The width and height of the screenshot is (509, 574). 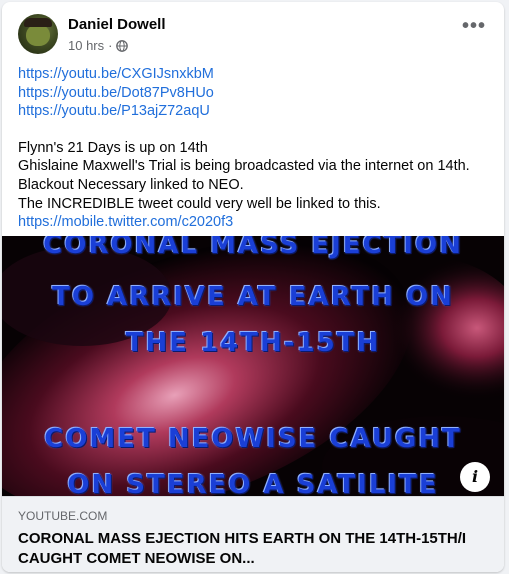 What do you see at coordinates (253, 439) in the screenshot?
I see `thumbnail-caption-4: COMET NEOWISE CAUGHT` at bounding box center [253, 439].